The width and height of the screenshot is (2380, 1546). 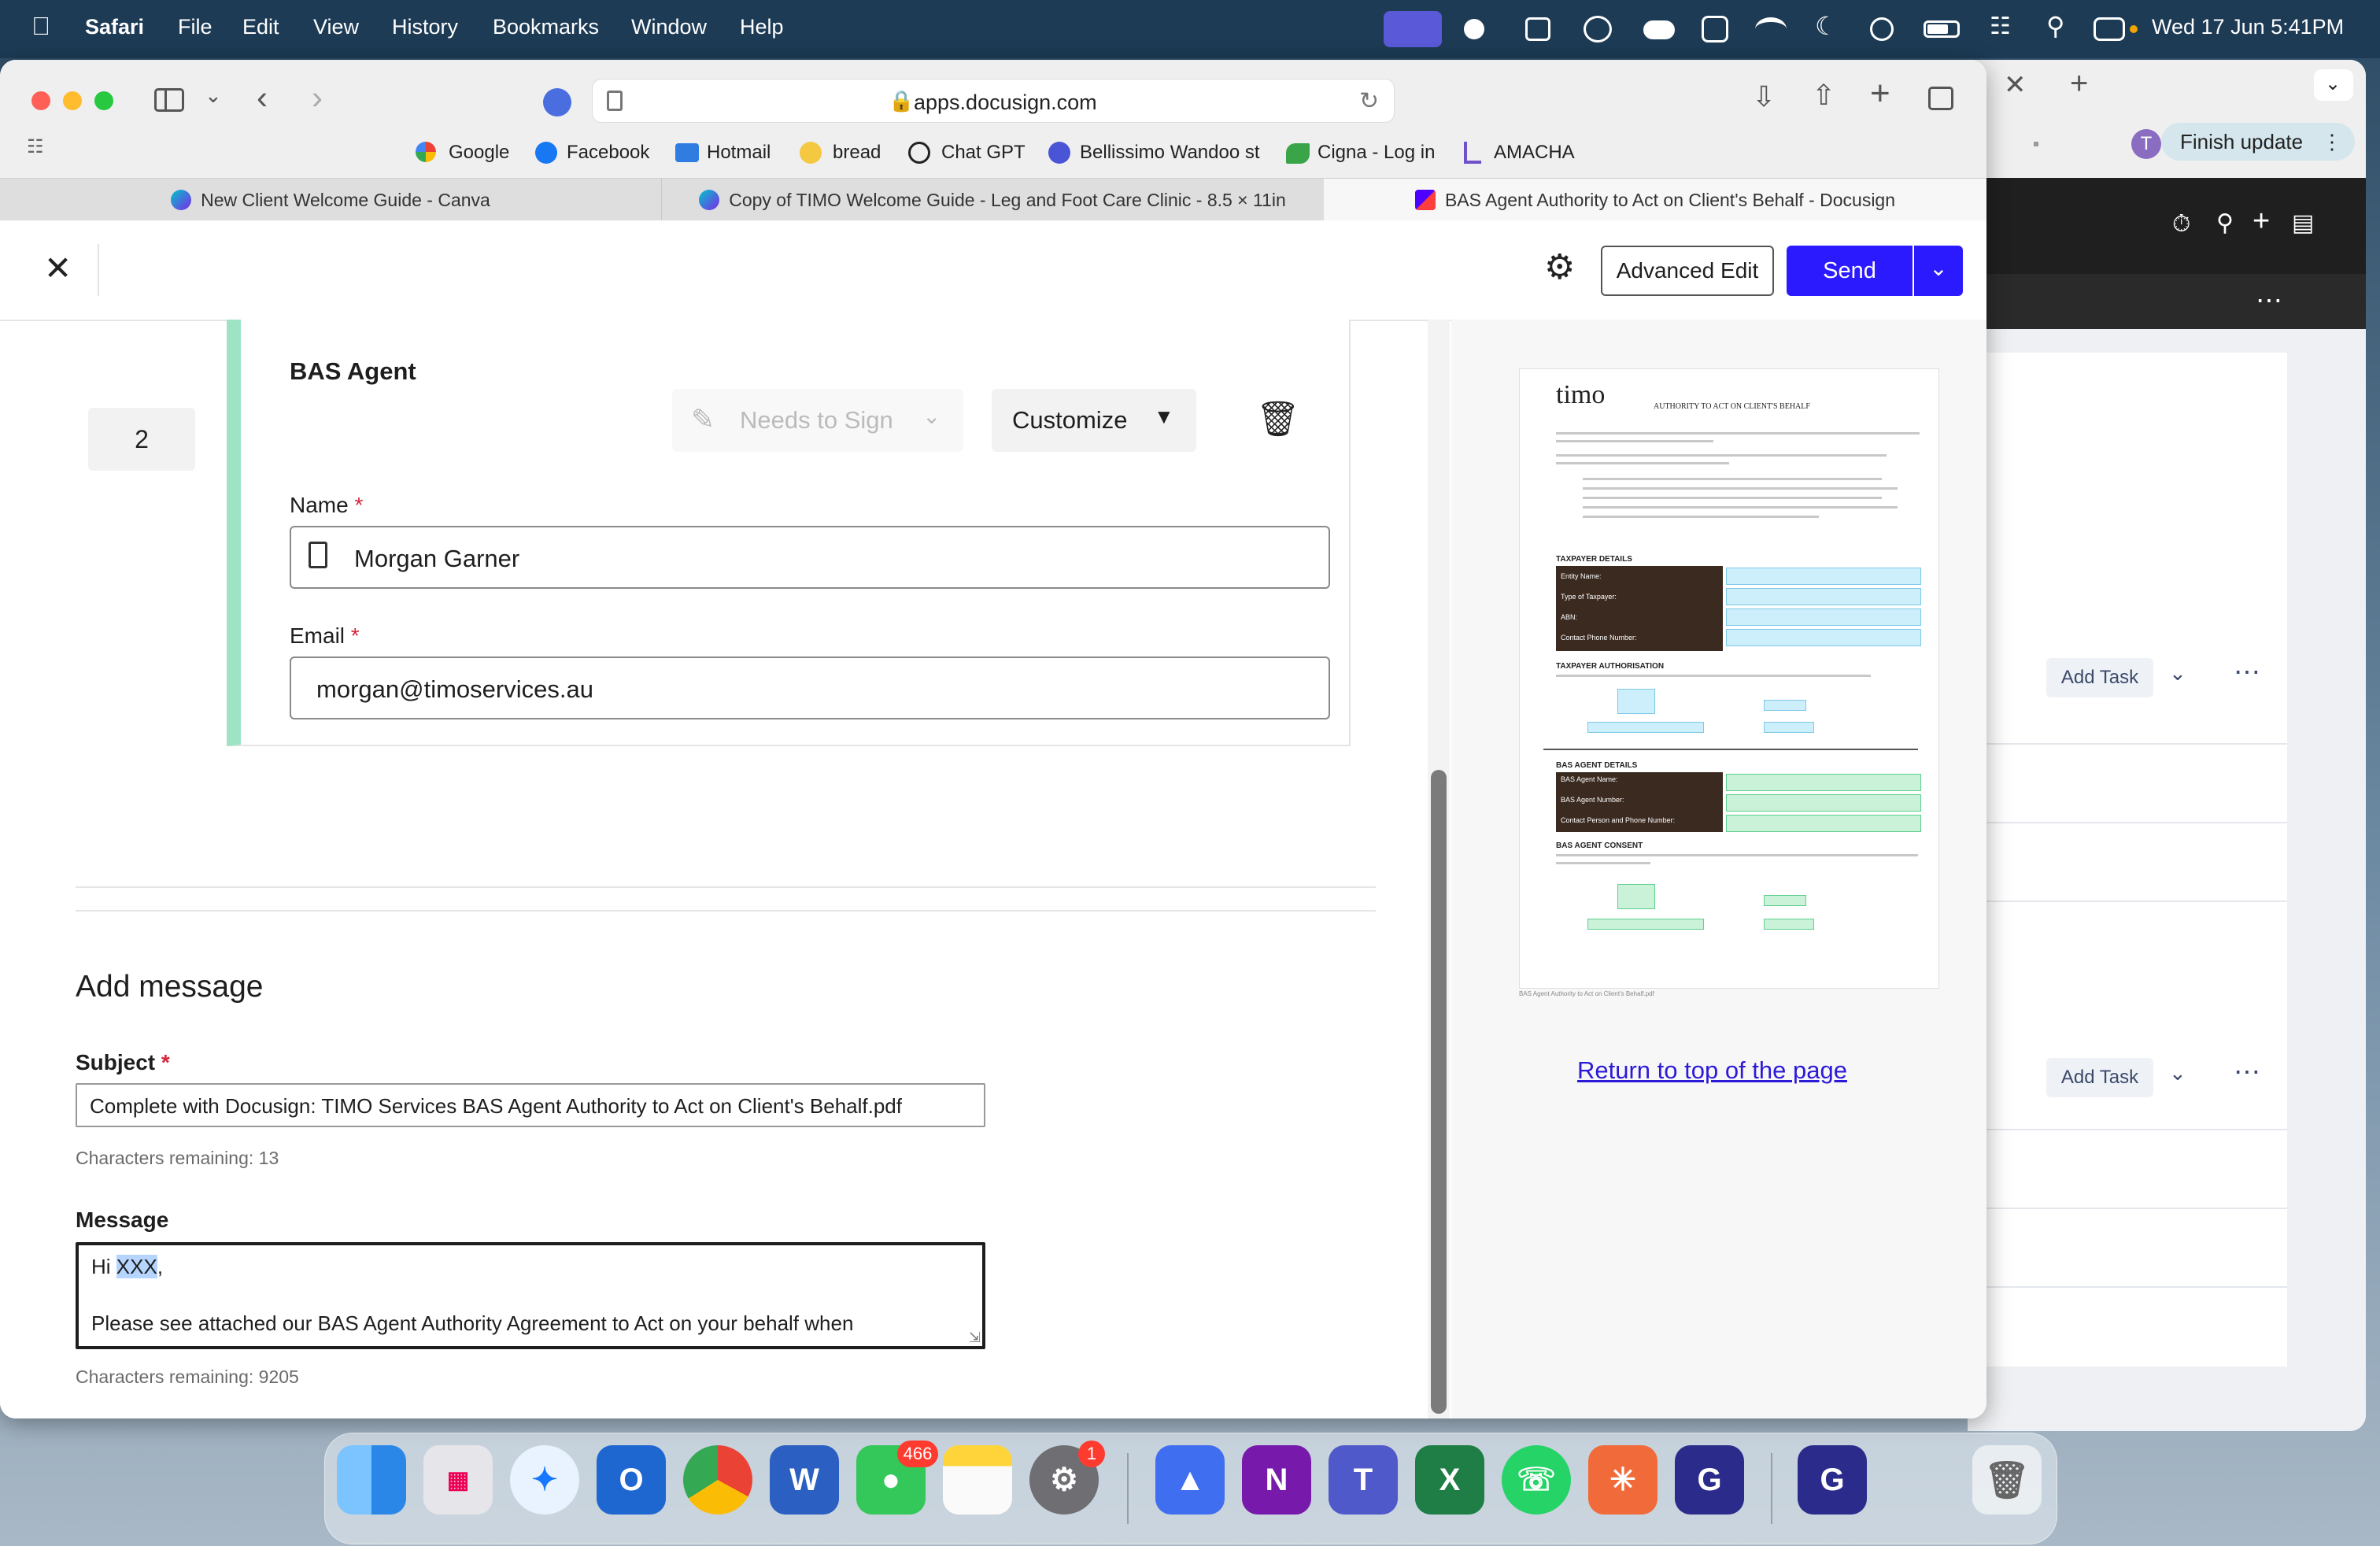 What do you see at coordinates (2055, 26) in the screenshot?
I see `spotlight-icon: ⚲` at bounding box center [2055, 26].